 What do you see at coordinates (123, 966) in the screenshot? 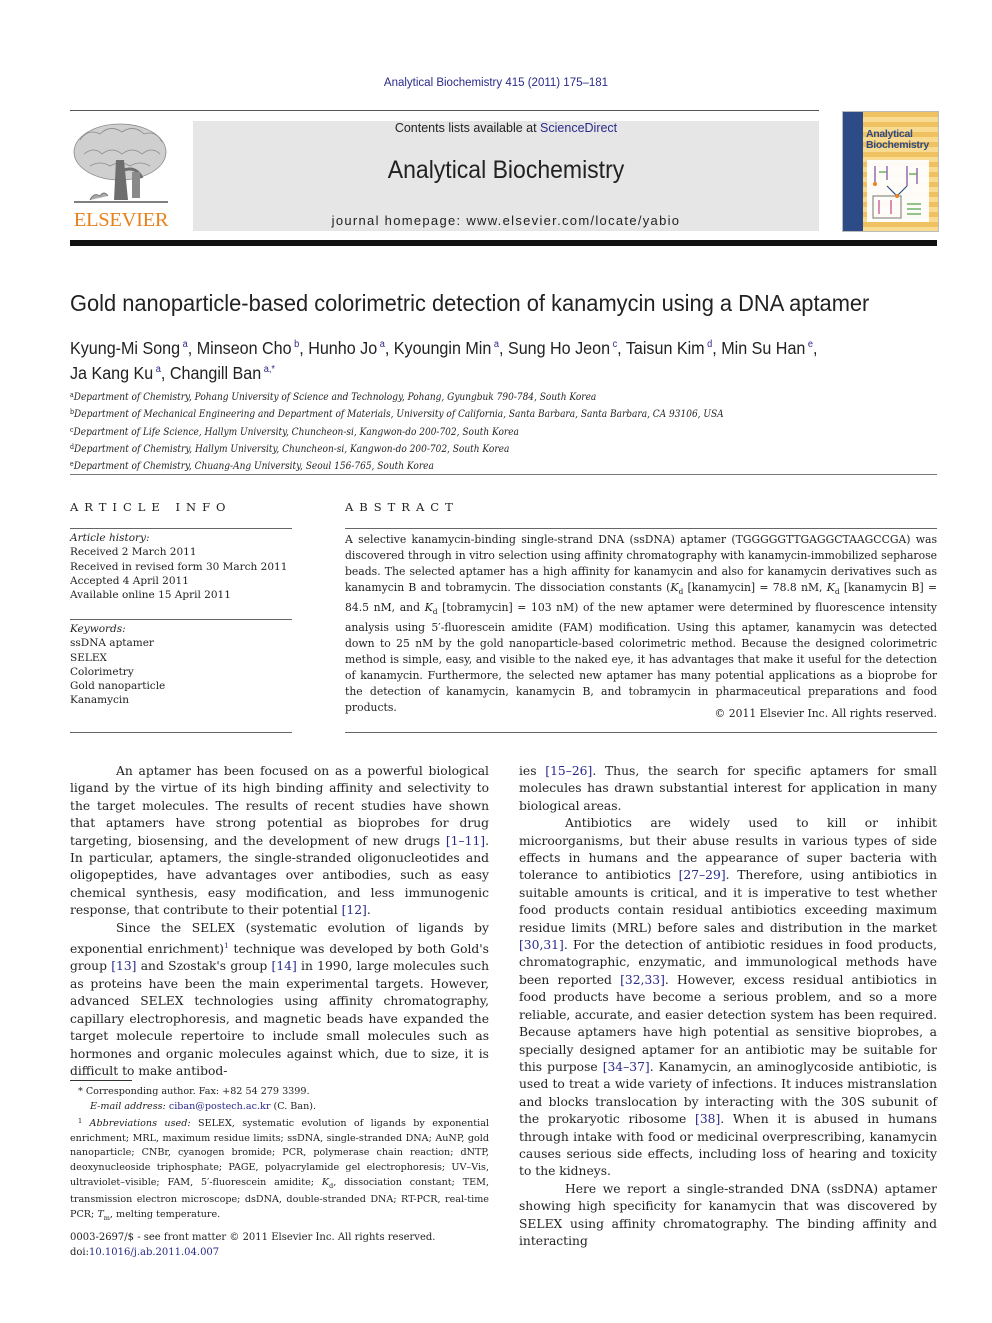
I see `reference-link: [13]` at bounding box center [123, 966].